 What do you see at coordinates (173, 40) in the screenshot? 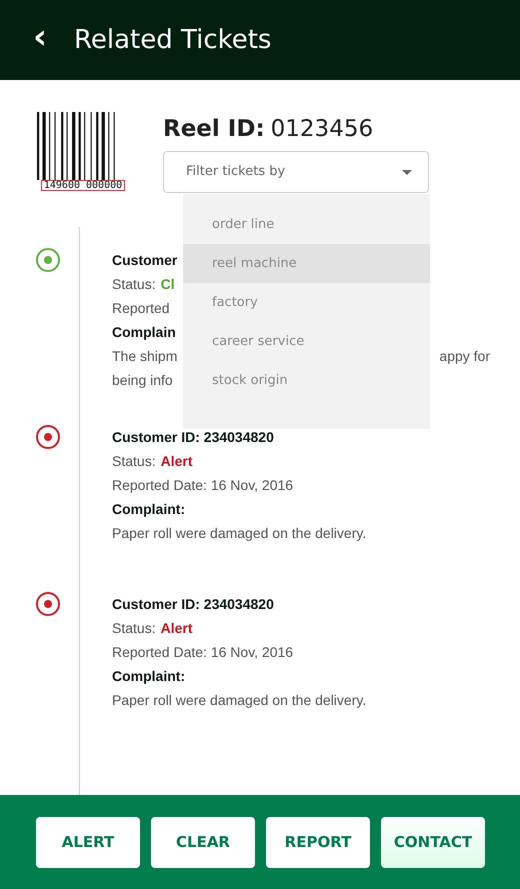
I see `page-title: Related Tickets` at bounding box center [173, 40].